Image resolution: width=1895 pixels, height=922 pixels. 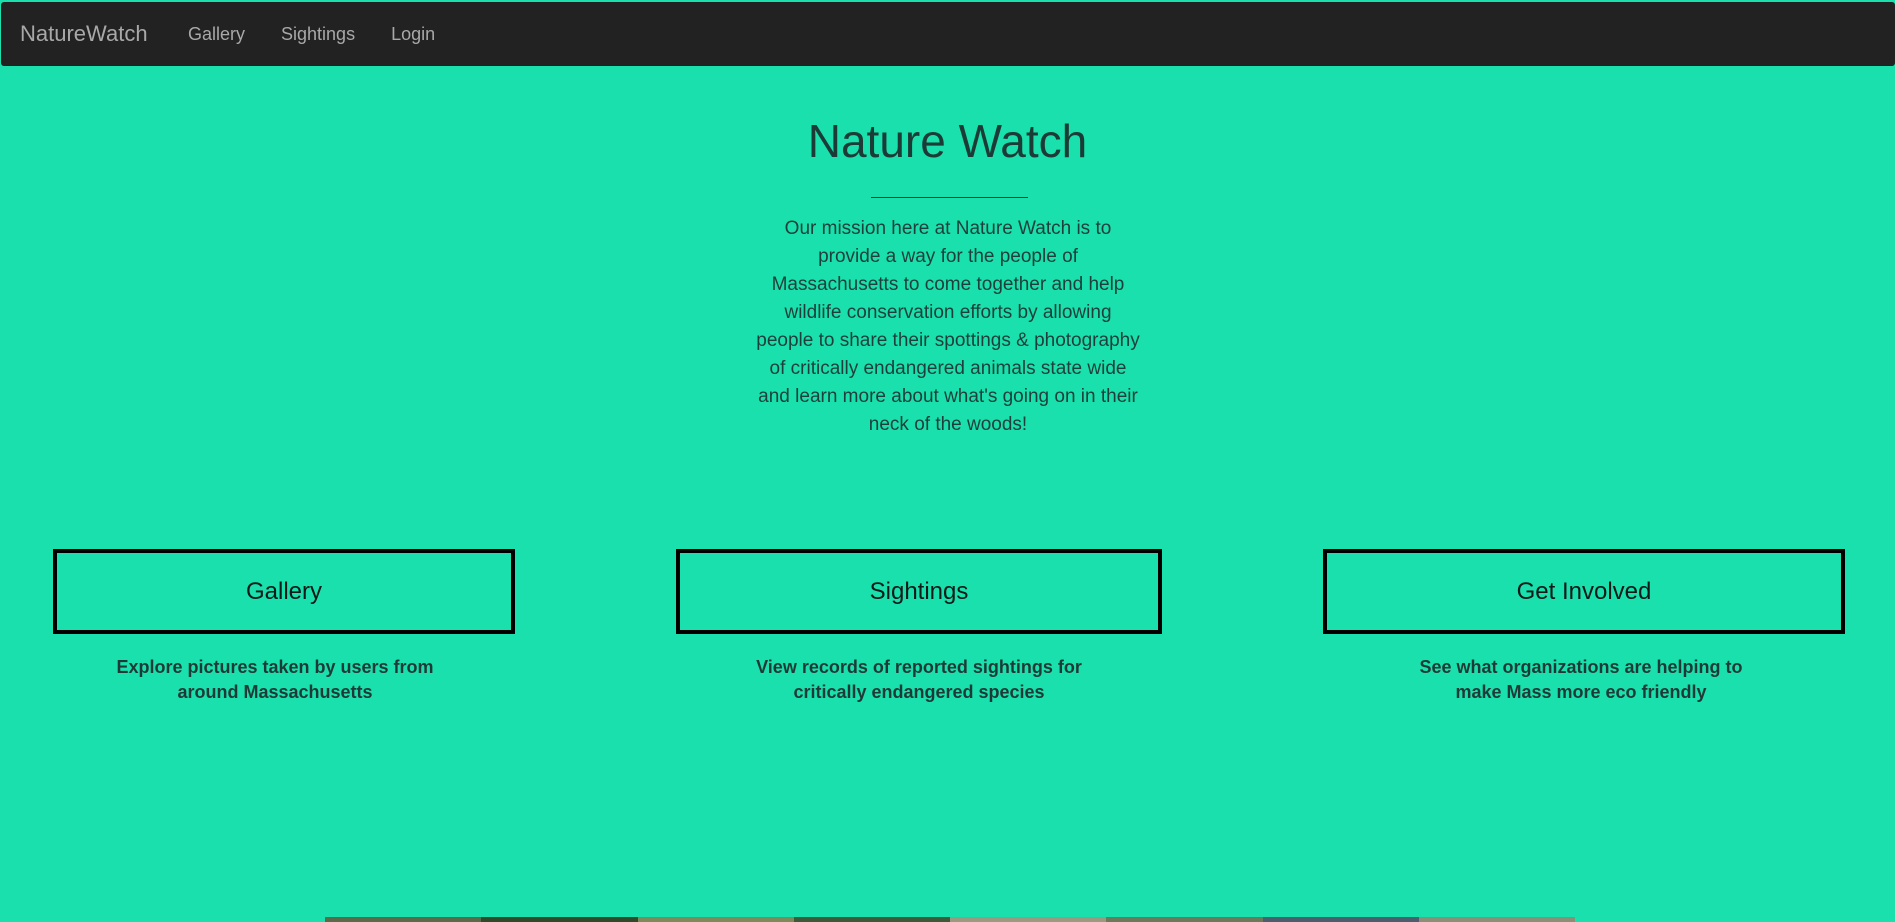 What do you see at coordinates (318, 34) in the screenshot?
I see `nav-link-sightings: Sightings` at bounding box center [318, 34].